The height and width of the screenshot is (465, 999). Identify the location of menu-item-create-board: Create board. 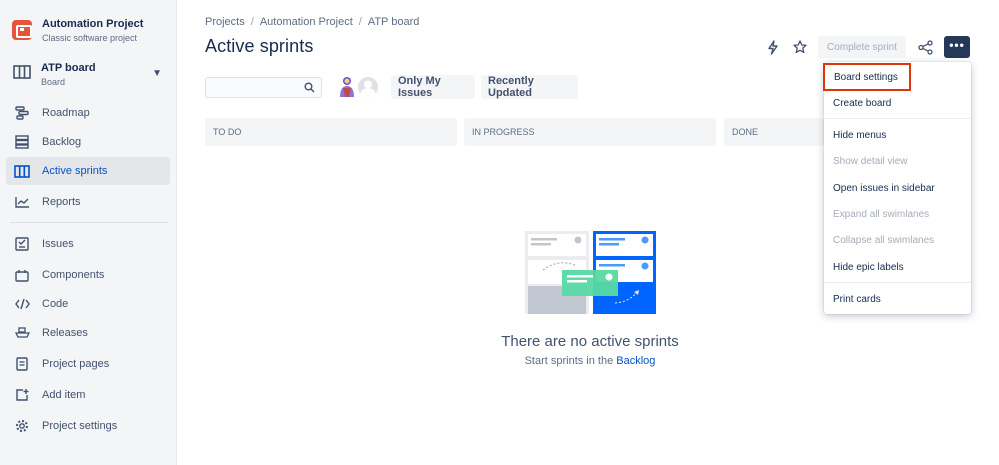
(897, 103).